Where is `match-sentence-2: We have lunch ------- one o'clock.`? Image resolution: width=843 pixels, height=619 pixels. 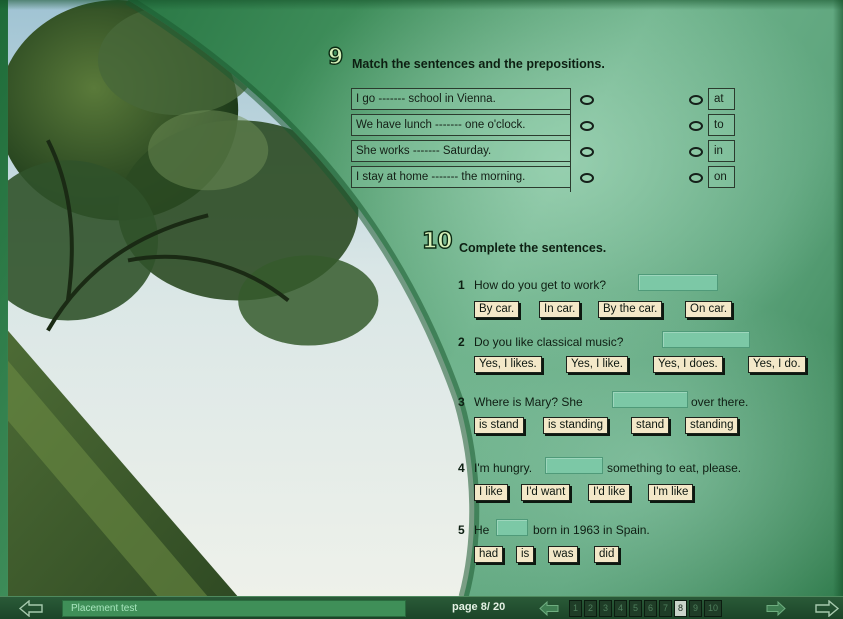 match-sentence-2: We have lunch ------- one o'clock. is located at coordinates (461, 125).